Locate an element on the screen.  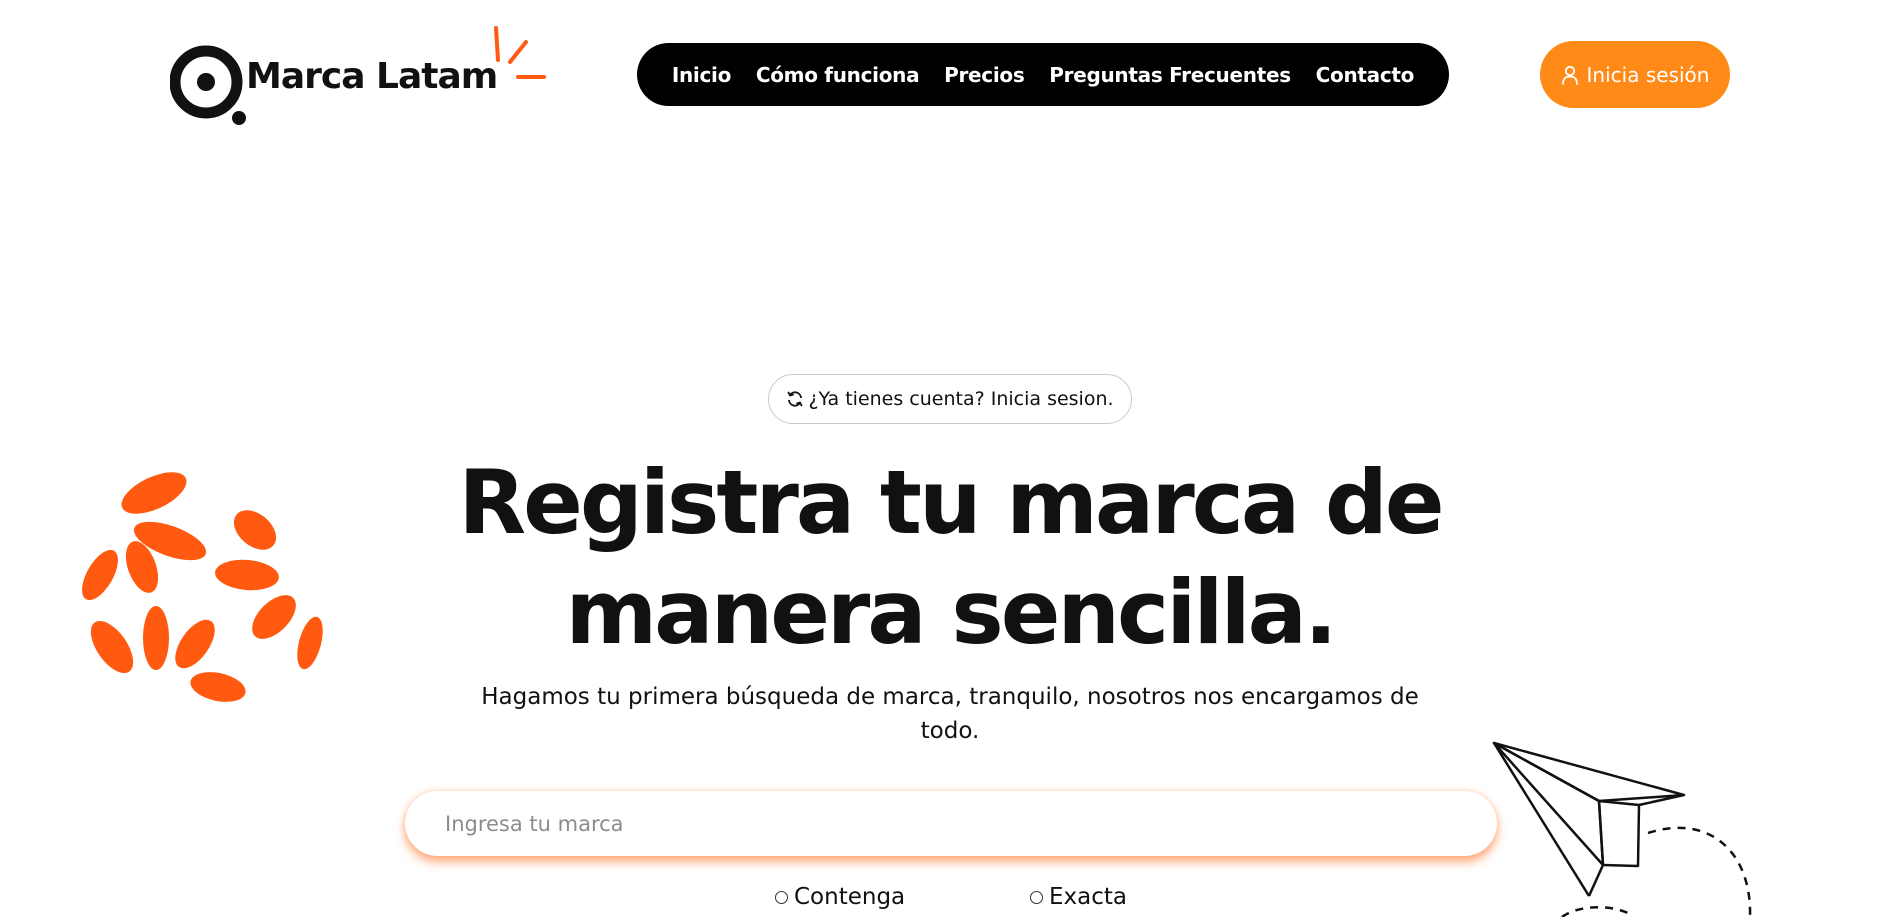
refresh-icon is located at coordinates (795, 399).